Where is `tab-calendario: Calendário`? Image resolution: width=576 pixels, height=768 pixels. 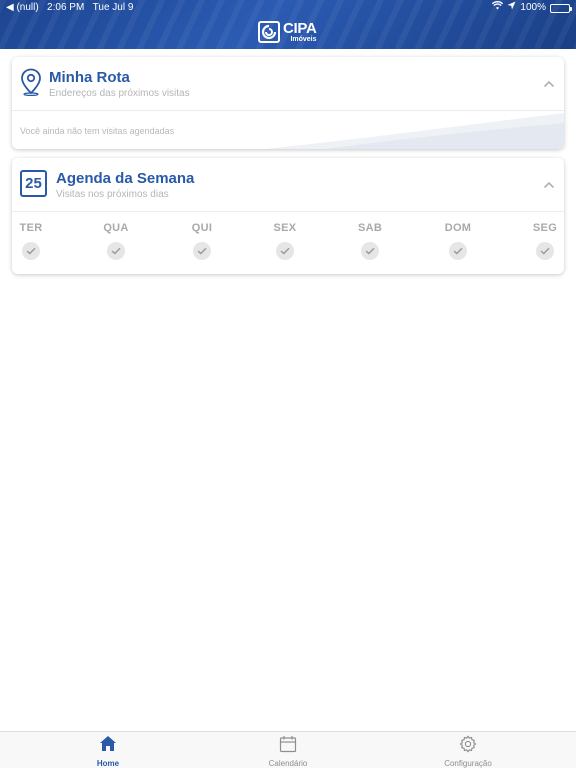
tab-calendario: Calendário is located at coordinates (288, 751).